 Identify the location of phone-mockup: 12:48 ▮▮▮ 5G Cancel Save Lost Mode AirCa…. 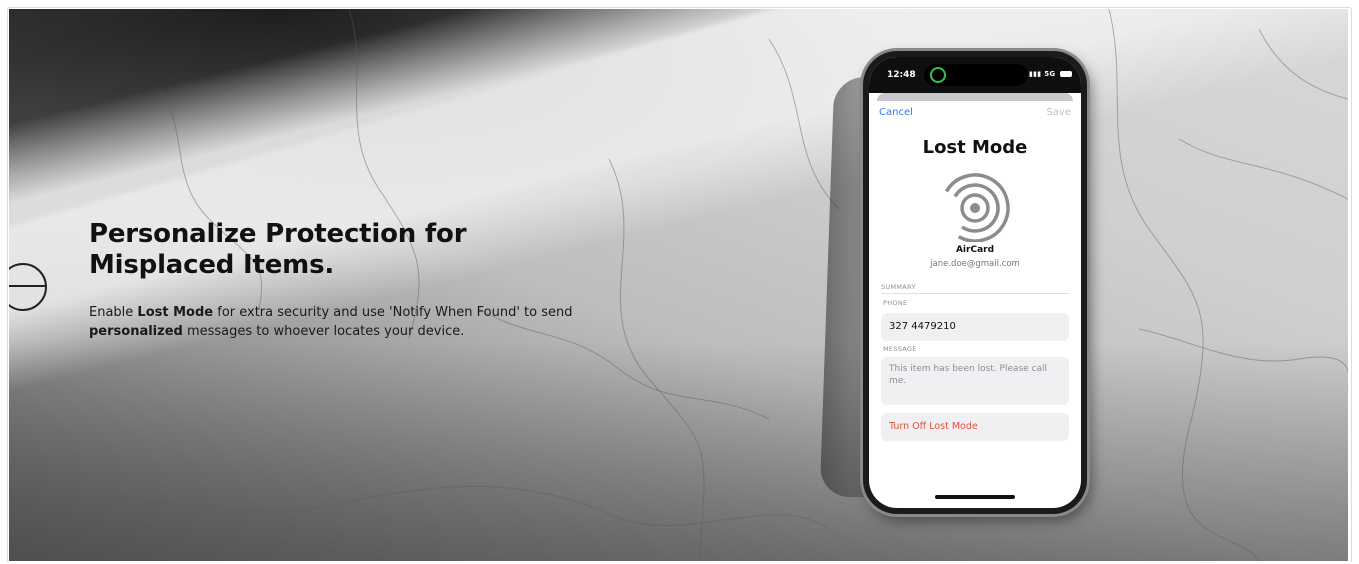
(975, 282).